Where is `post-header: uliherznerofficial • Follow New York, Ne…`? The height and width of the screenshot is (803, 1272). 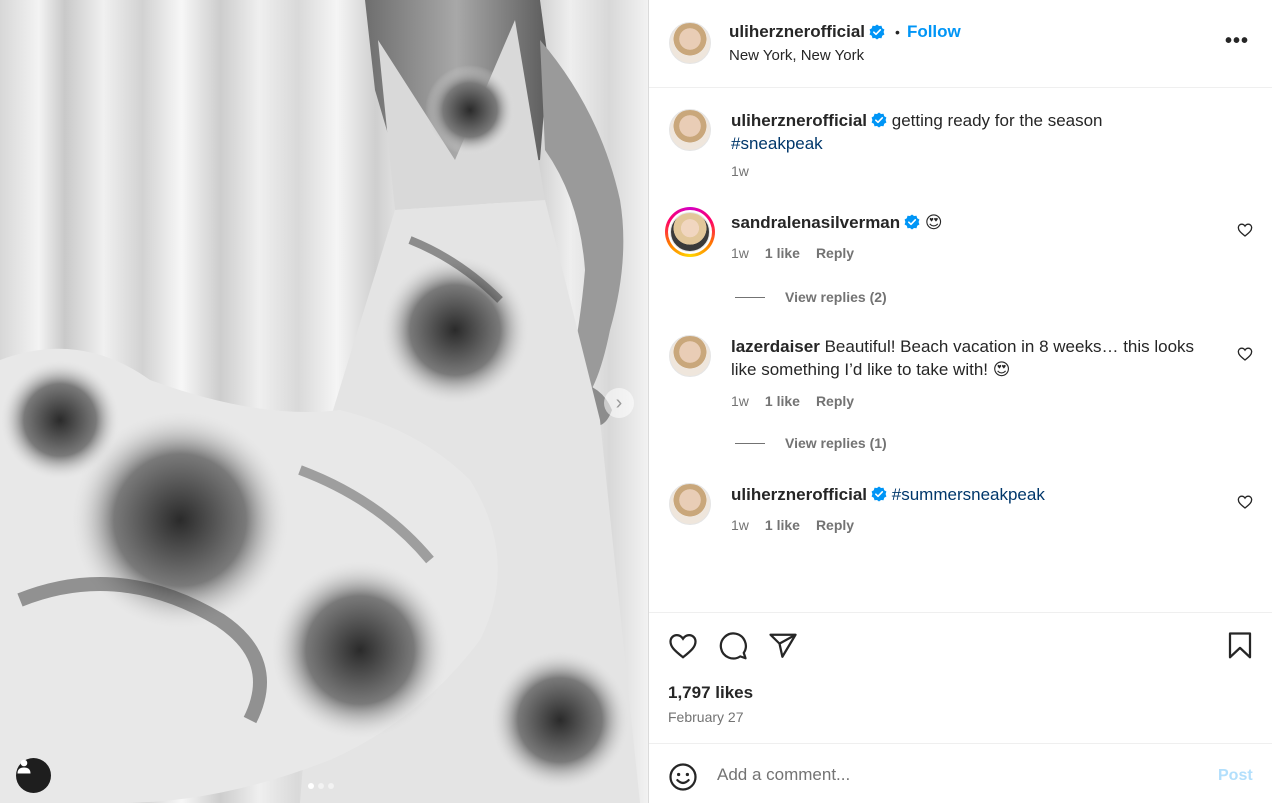 post-header: uliherznerofficial • Follow New York, Ne… is located at coordinates (960, 44).